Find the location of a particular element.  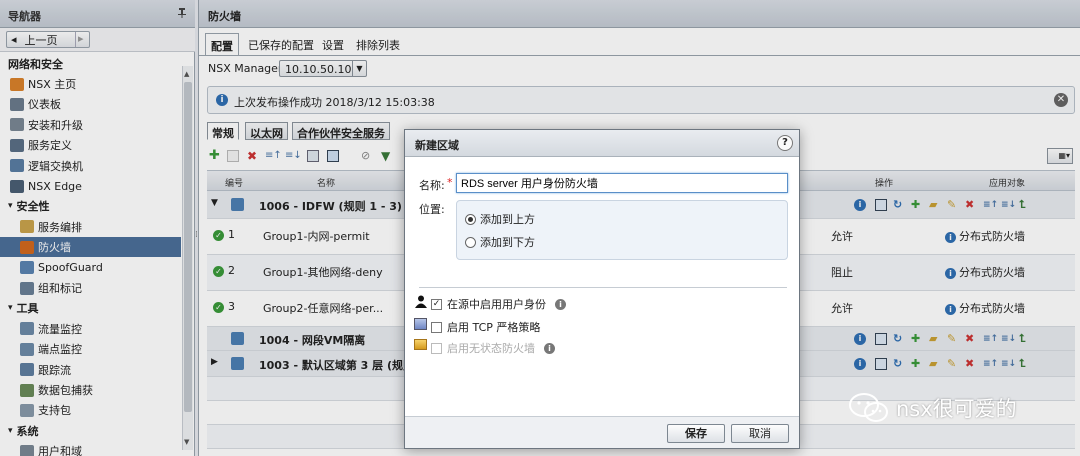

option-identity: ✓ 在源中启用用户身份 i is located at coordinates (490, 303).